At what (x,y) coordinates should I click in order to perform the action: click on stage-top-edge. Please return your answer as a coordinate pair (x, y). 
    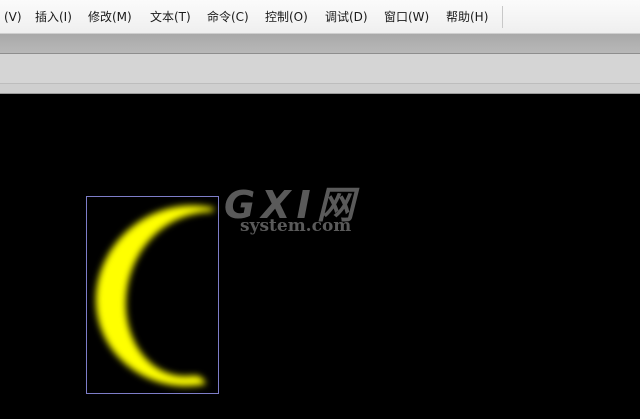
    Looking at the image, I should click on (320, 89).